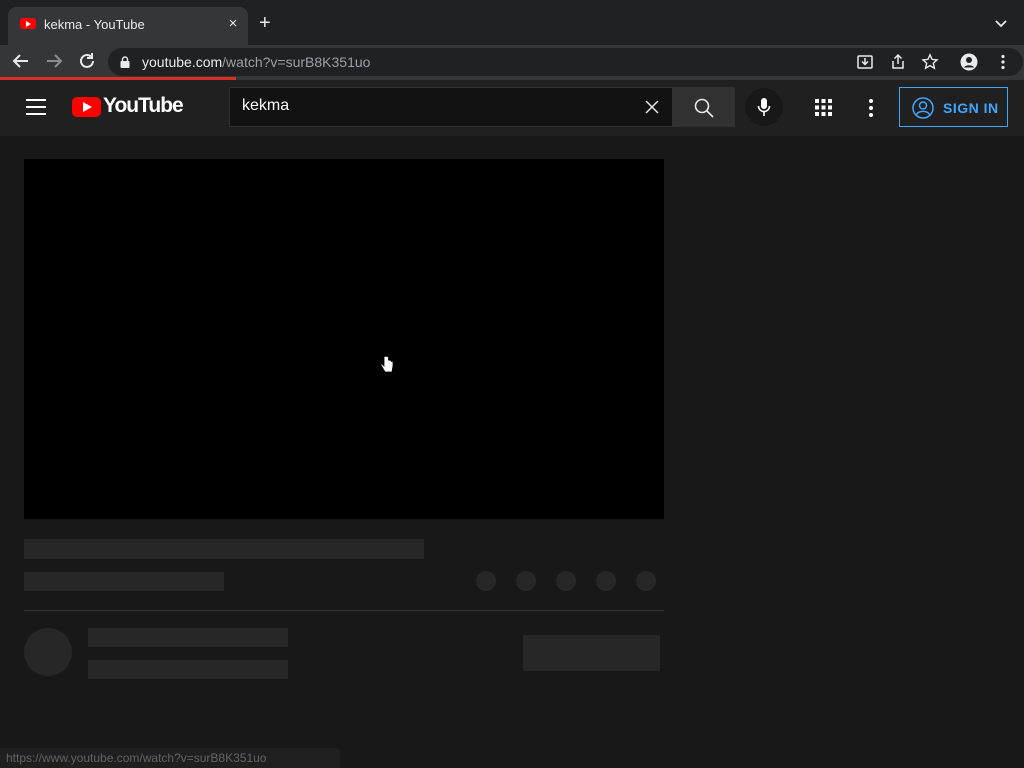 The image size is (1024, 768). I want to click on video-info-placeholder, so click(124, 581).